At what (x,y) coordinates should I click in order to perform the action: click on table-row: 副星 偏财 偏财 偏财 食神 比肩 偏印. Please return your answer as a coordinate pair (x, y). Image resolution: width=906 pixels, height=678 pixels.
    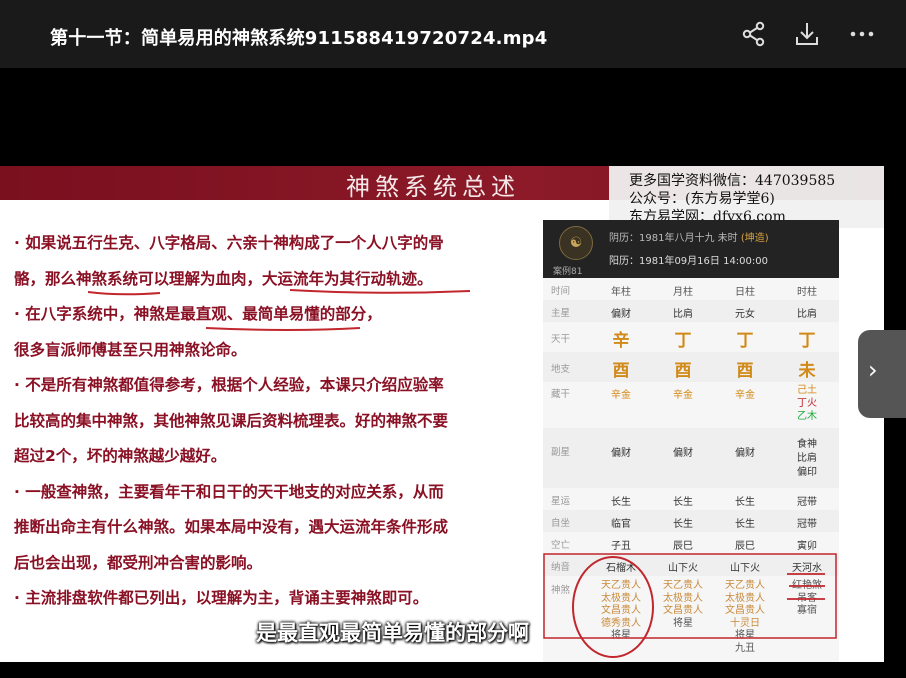
    Looking at the image, I should click on (691, 458).